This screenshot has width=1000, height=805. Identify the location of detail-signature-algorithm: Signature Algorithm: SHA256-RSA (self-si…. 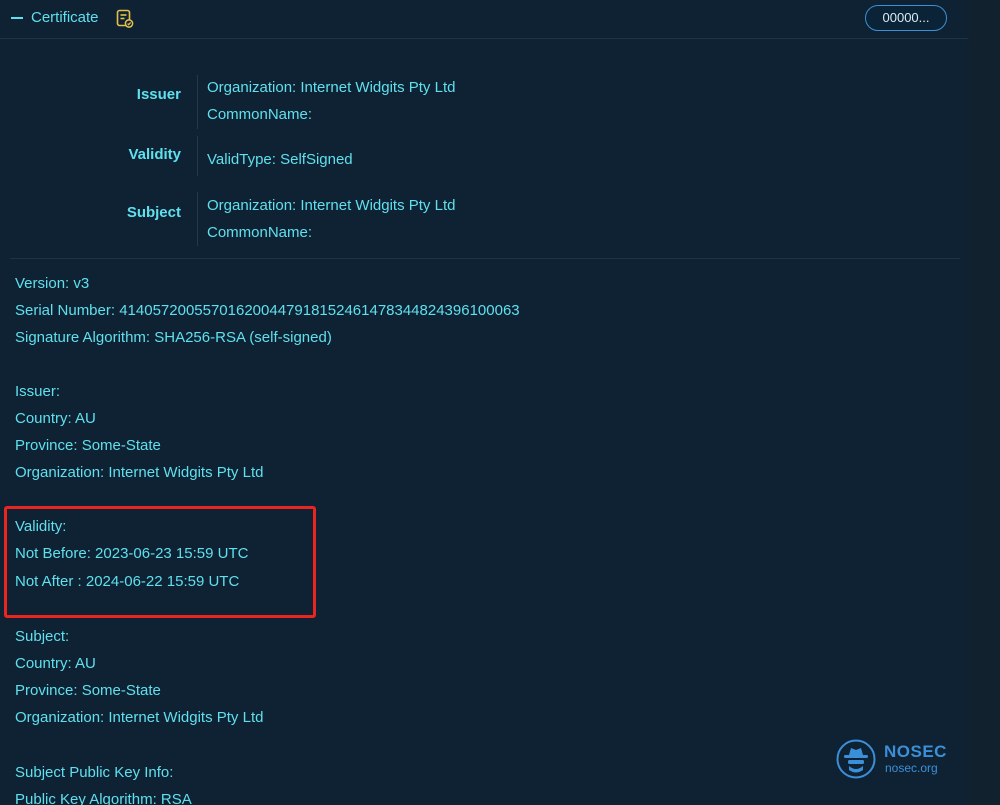
(173, 337).